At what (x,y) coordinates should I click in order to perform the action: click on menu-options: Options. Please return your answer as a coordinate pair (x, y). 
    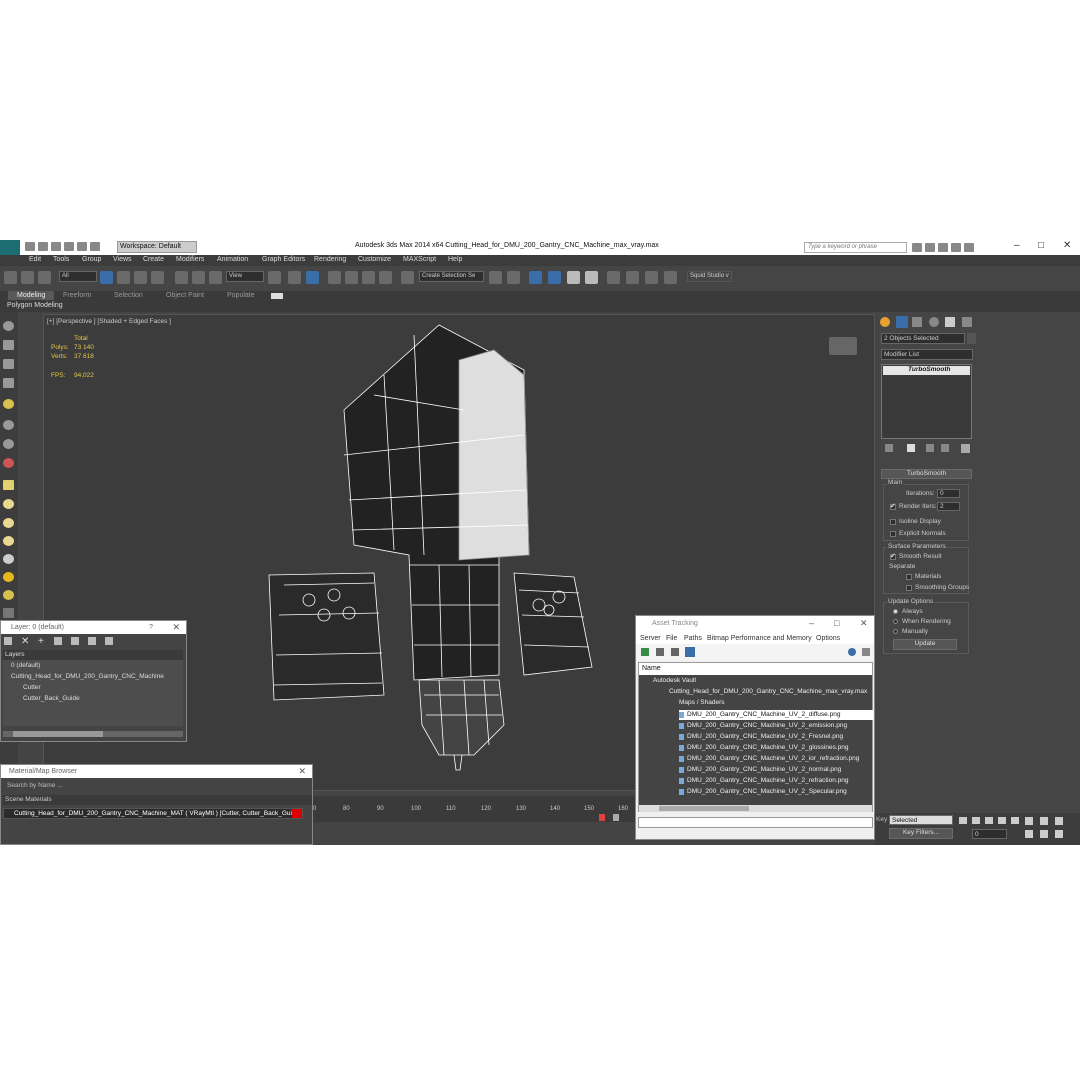
    Looking at the image, I should click on (828, 638).